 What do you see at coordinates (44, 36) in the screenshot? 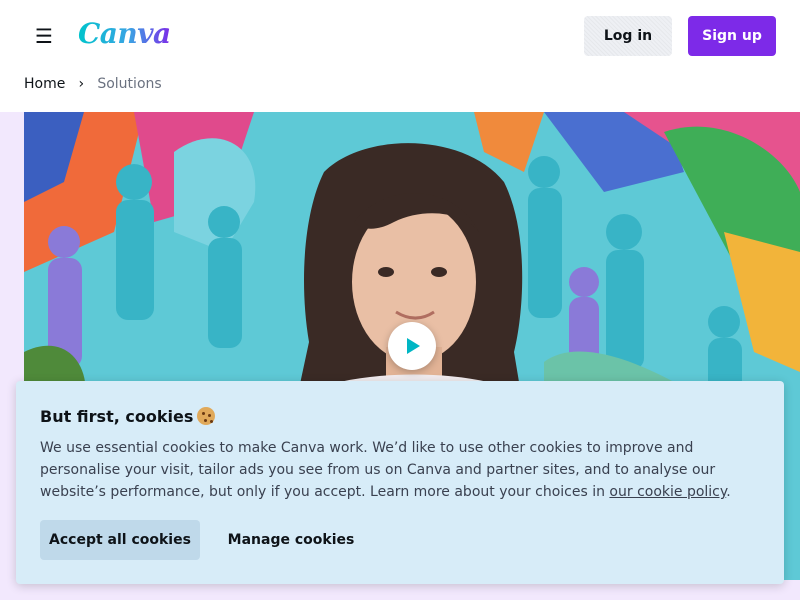
I see `menu-icon: ☰` at bounding box center [44, 36].